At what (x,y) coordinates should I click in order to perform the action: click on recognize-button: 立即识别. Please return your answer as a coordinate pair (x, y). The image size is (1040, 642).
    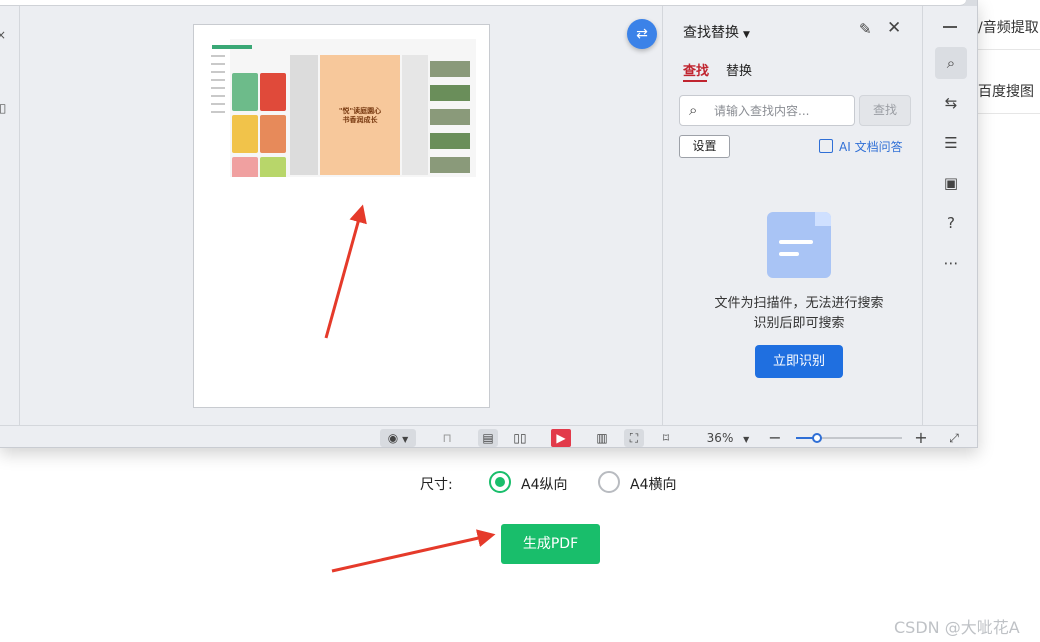
    Looking at the image, I should click on (799, 361).